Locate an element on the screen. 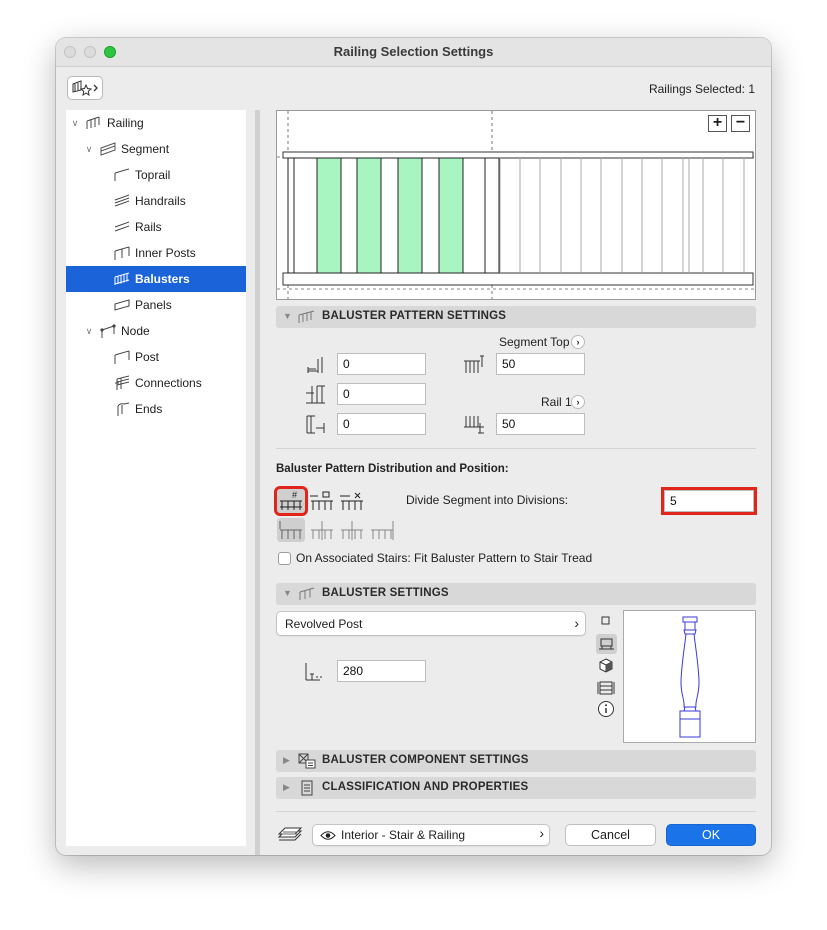  tree-item-inner-posts: Inner Posts is located at coordinates (156, 253).